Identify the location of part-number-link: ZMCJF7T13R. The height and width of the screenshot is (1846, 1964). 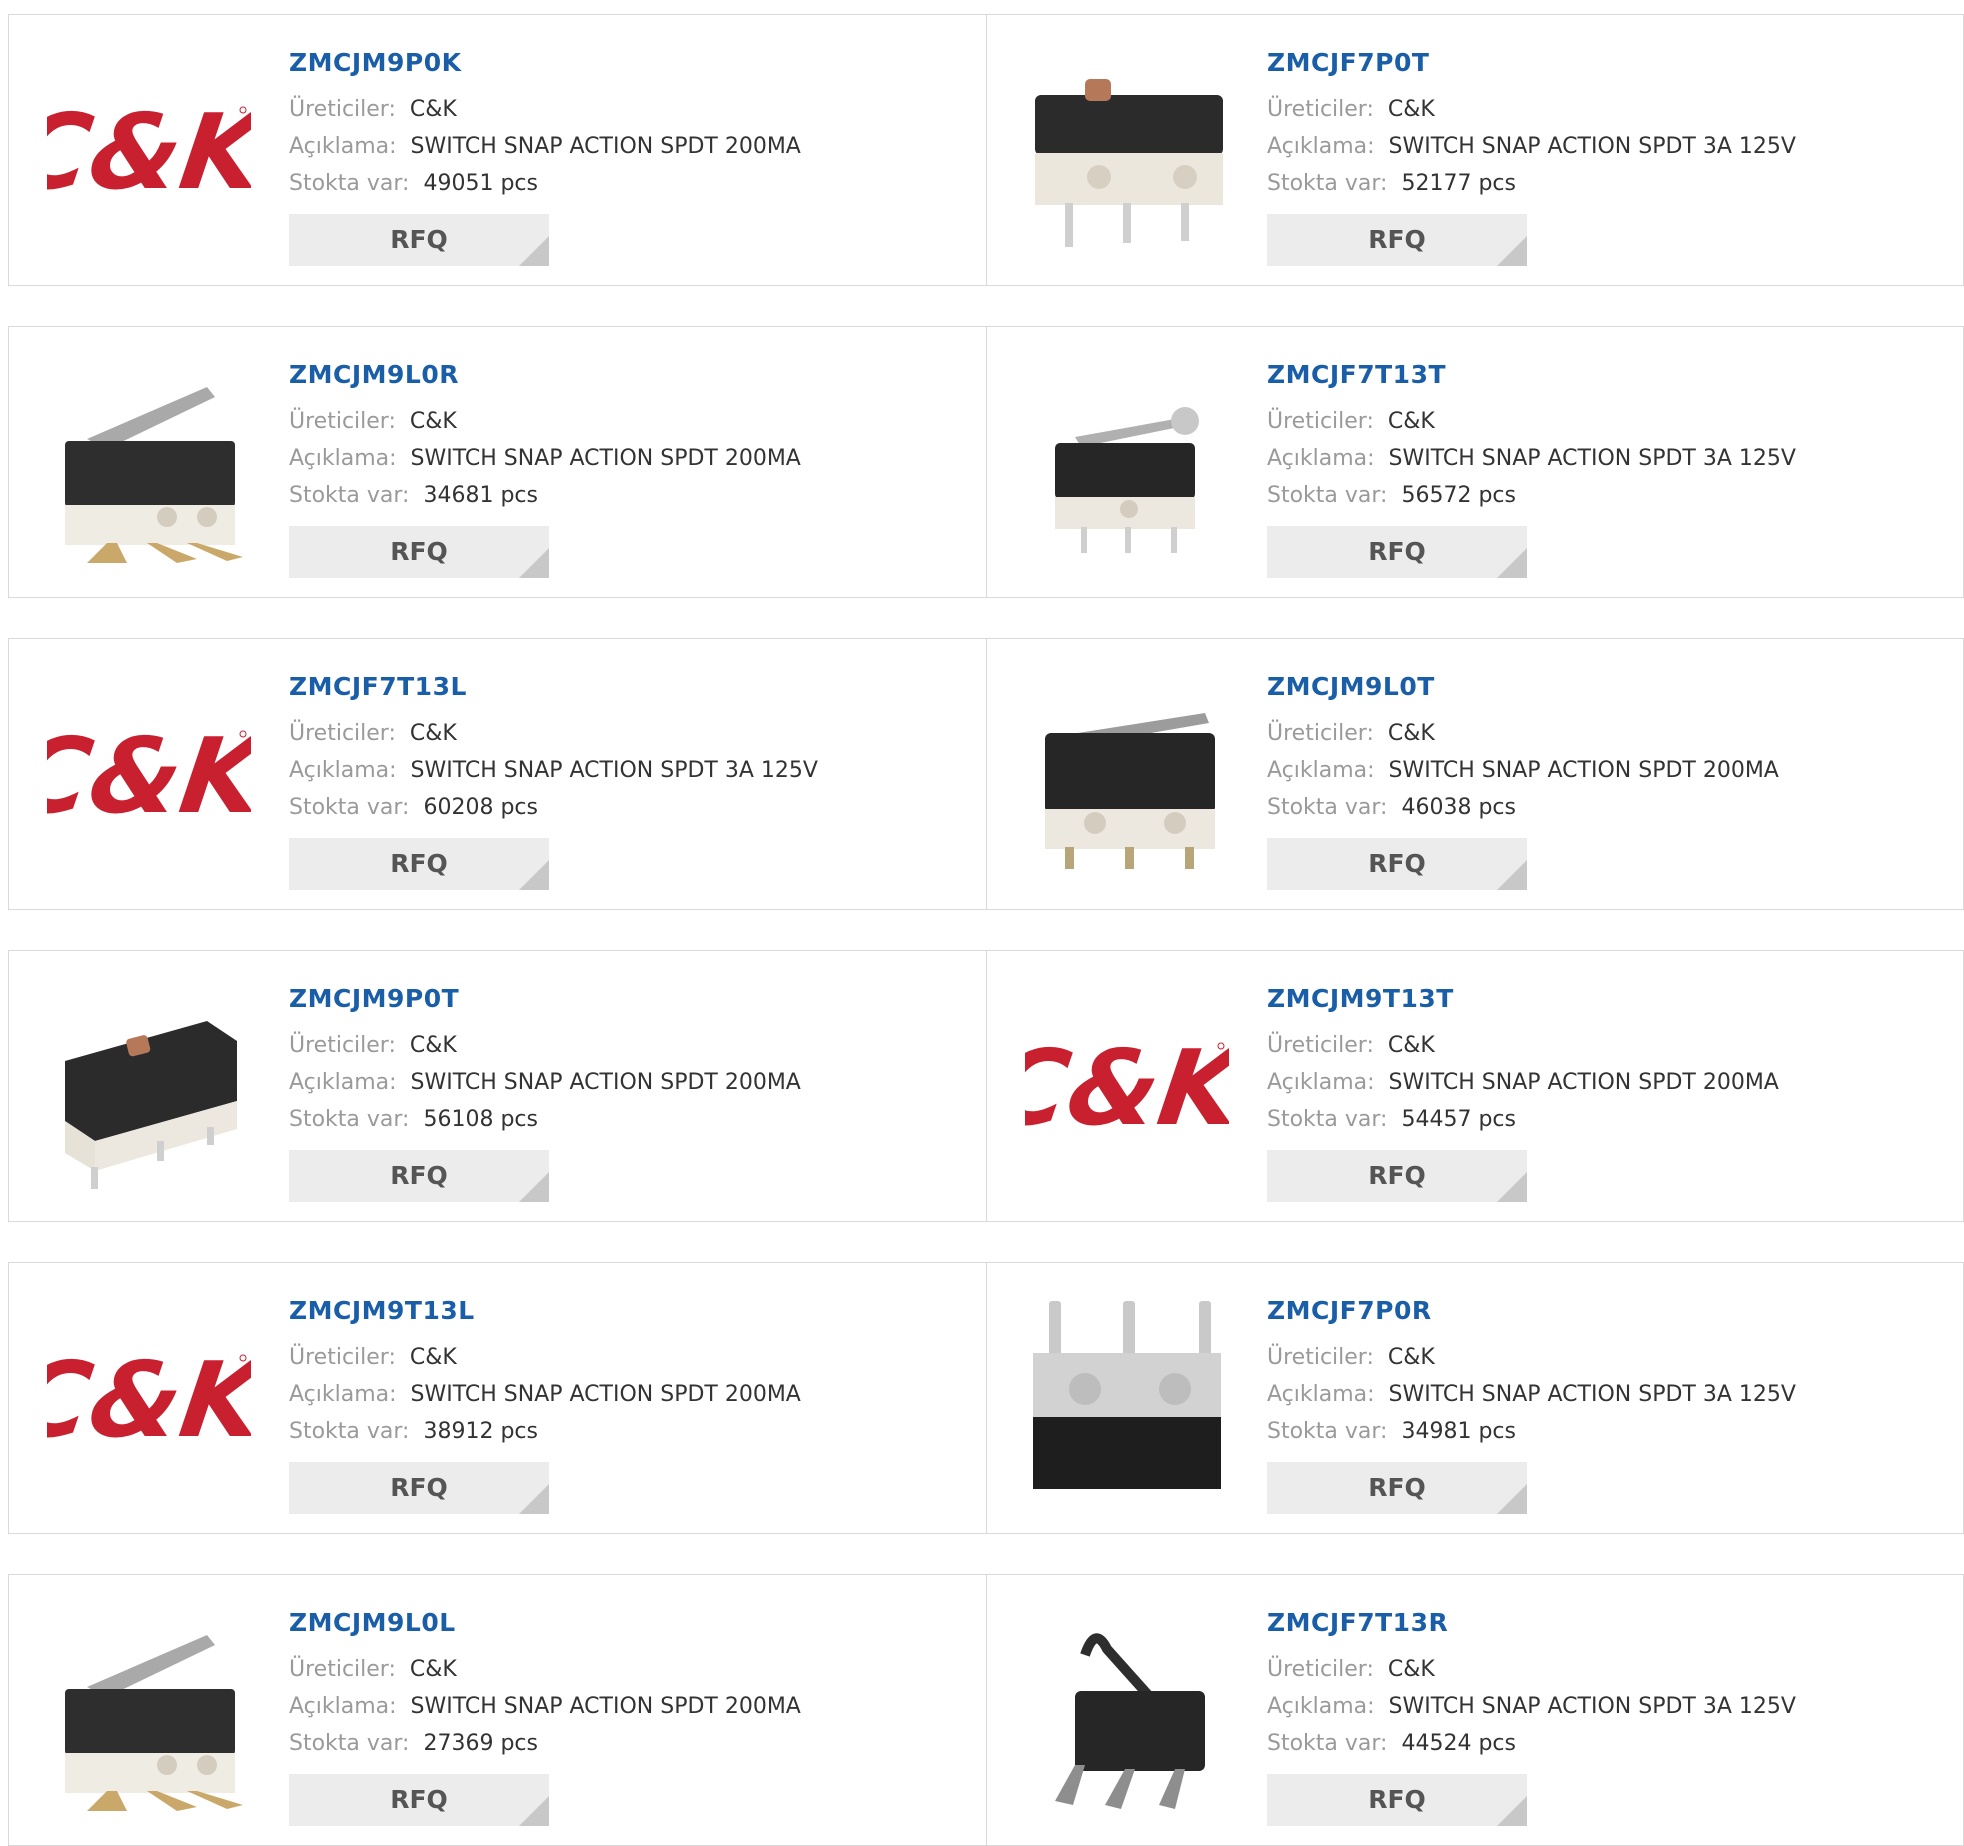
(1607, 1623).